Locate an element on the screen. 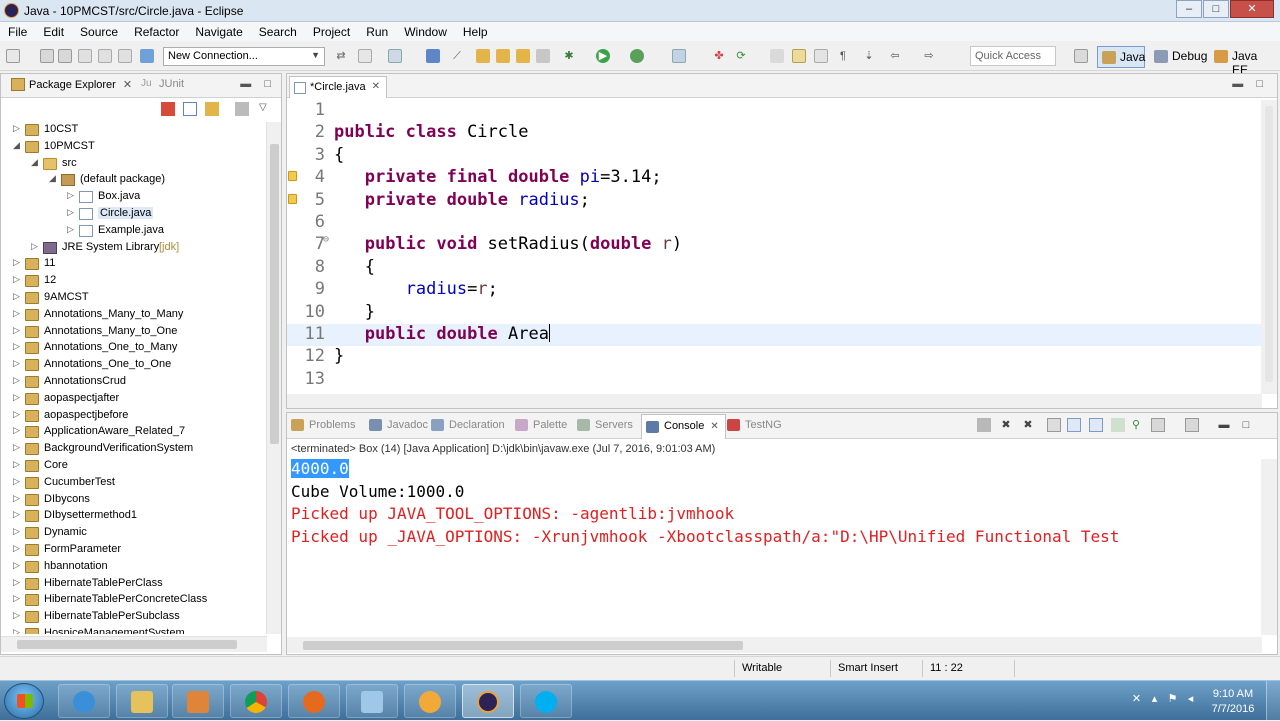 This screenshot has width=1280, height=721. tree-item: ◢ (default package) is located at coordinates (156, 180).